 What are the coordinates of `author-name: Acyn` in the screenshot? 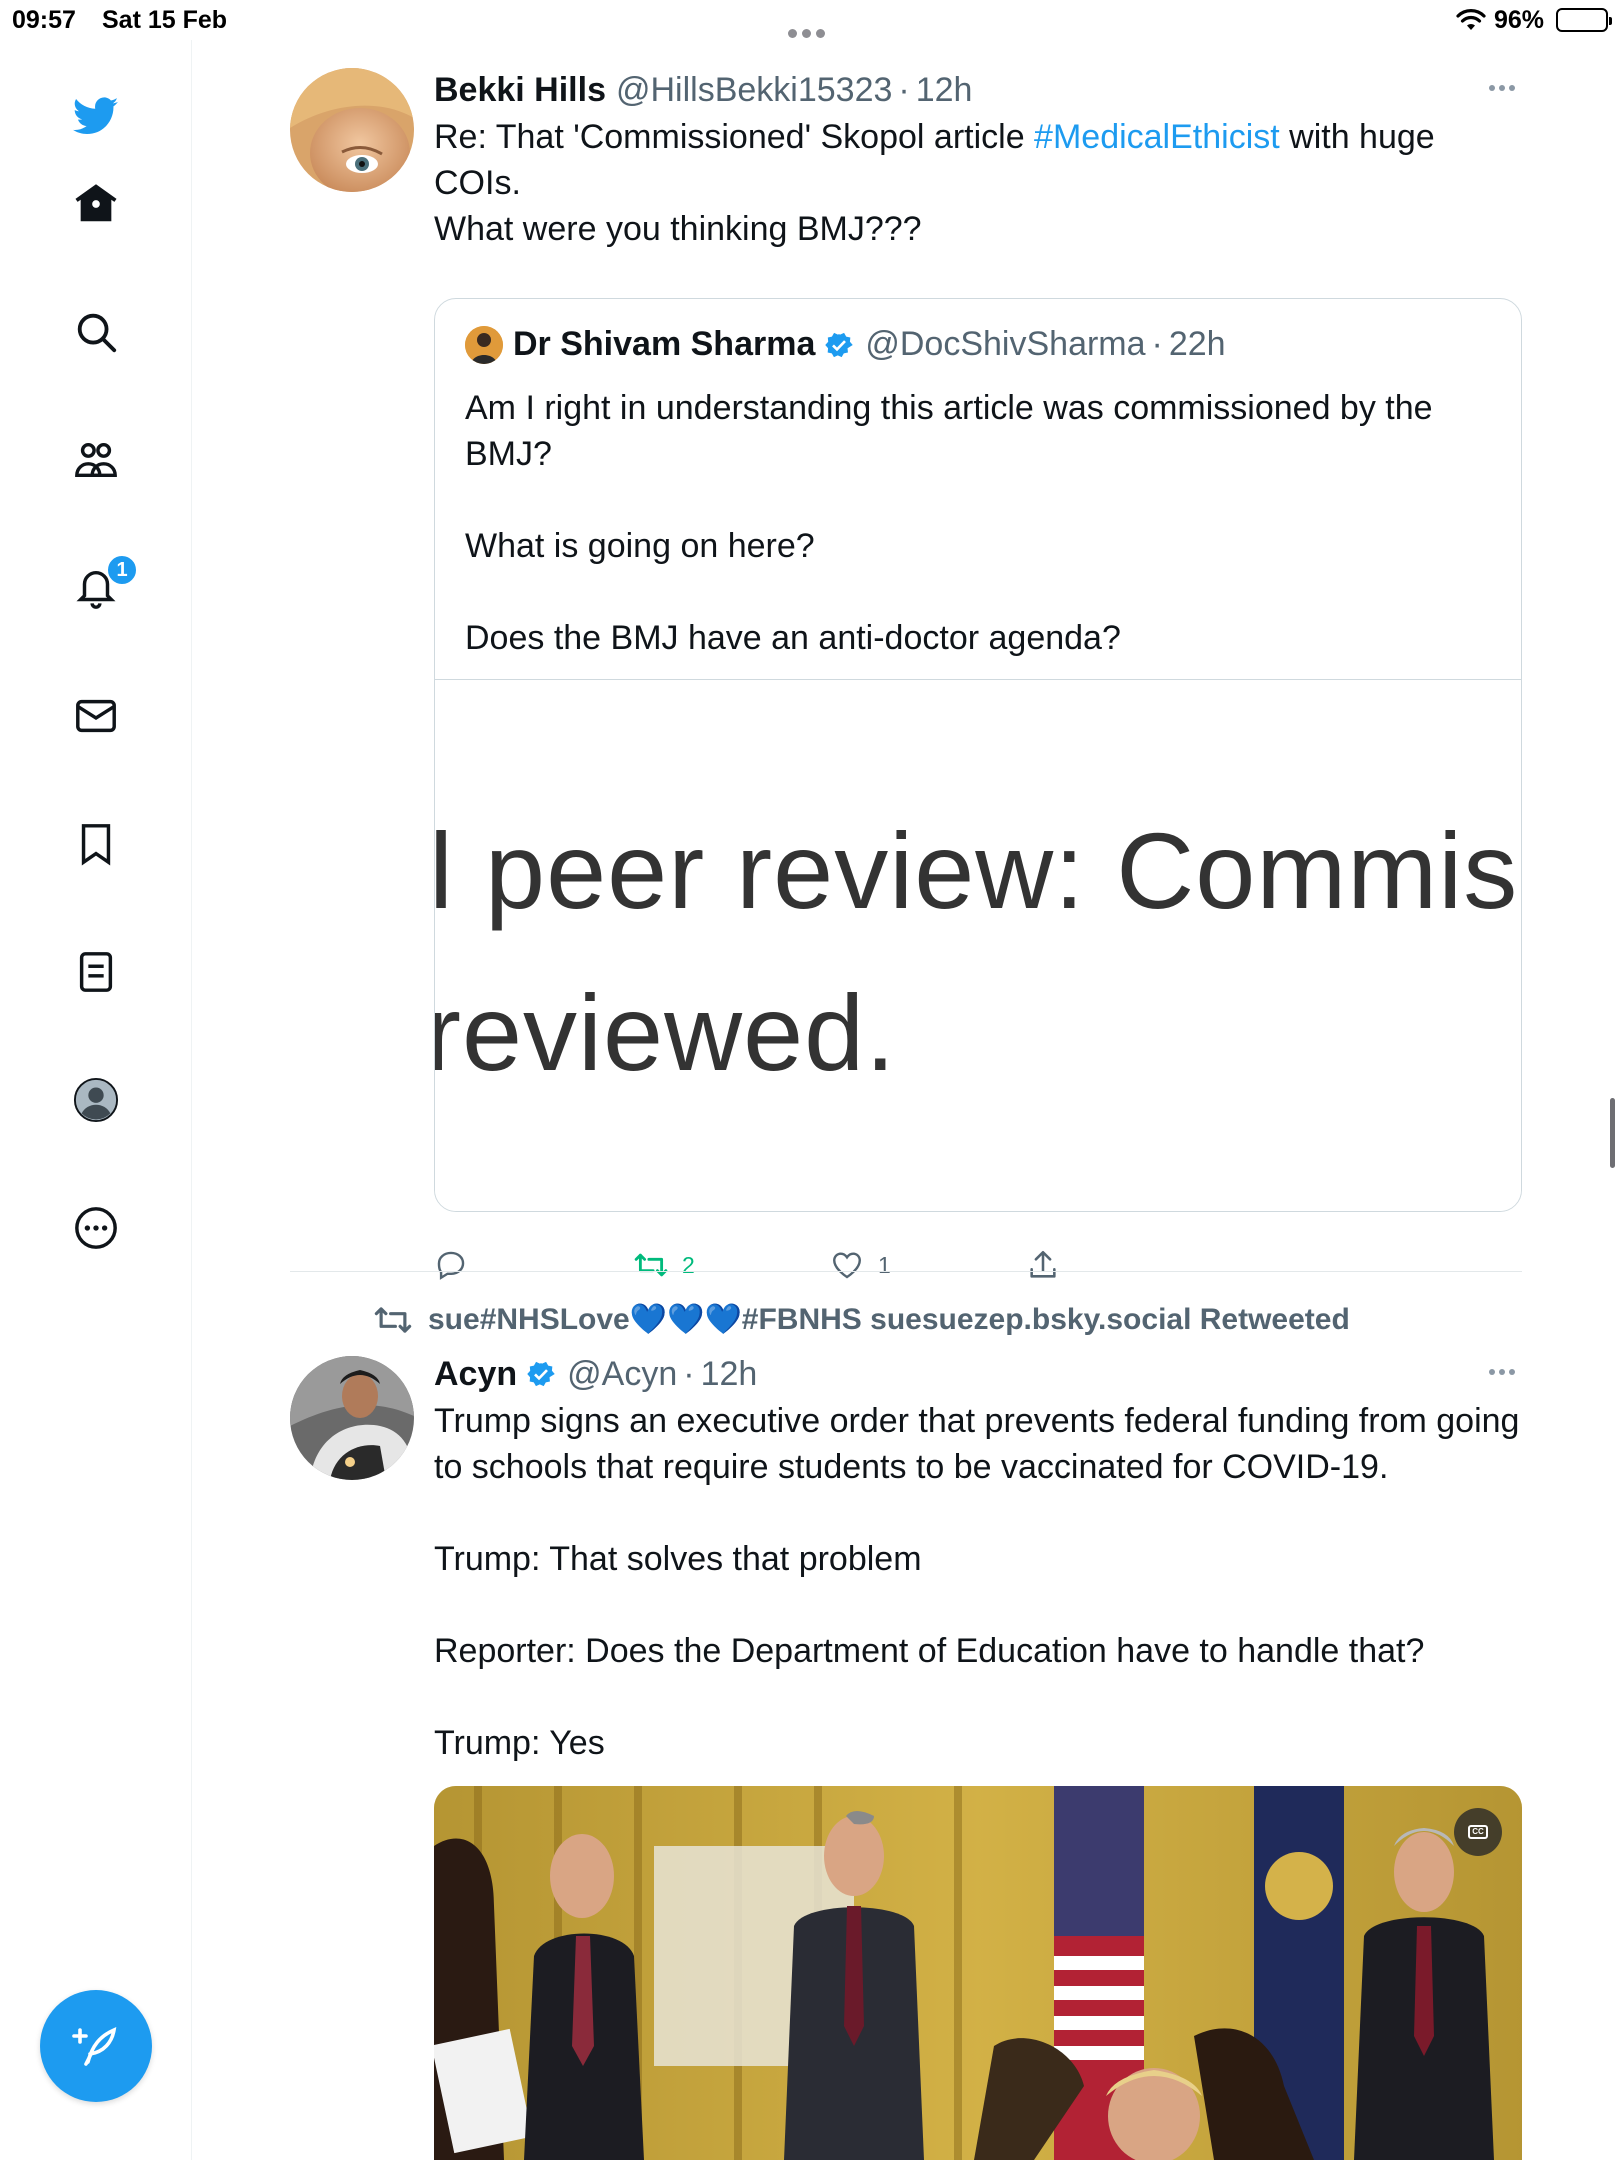 It's located at (475, 1374).